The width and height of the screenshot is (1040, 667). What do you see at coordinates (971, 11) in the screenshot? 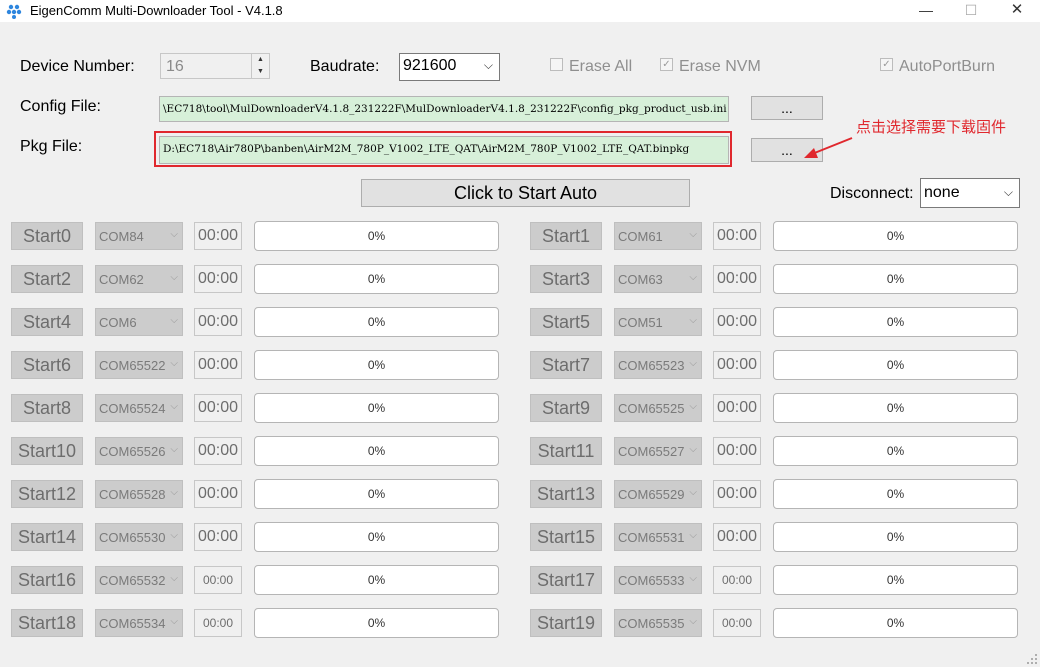
I see `maximize-button: ☐` at bounding box center [971, 11].